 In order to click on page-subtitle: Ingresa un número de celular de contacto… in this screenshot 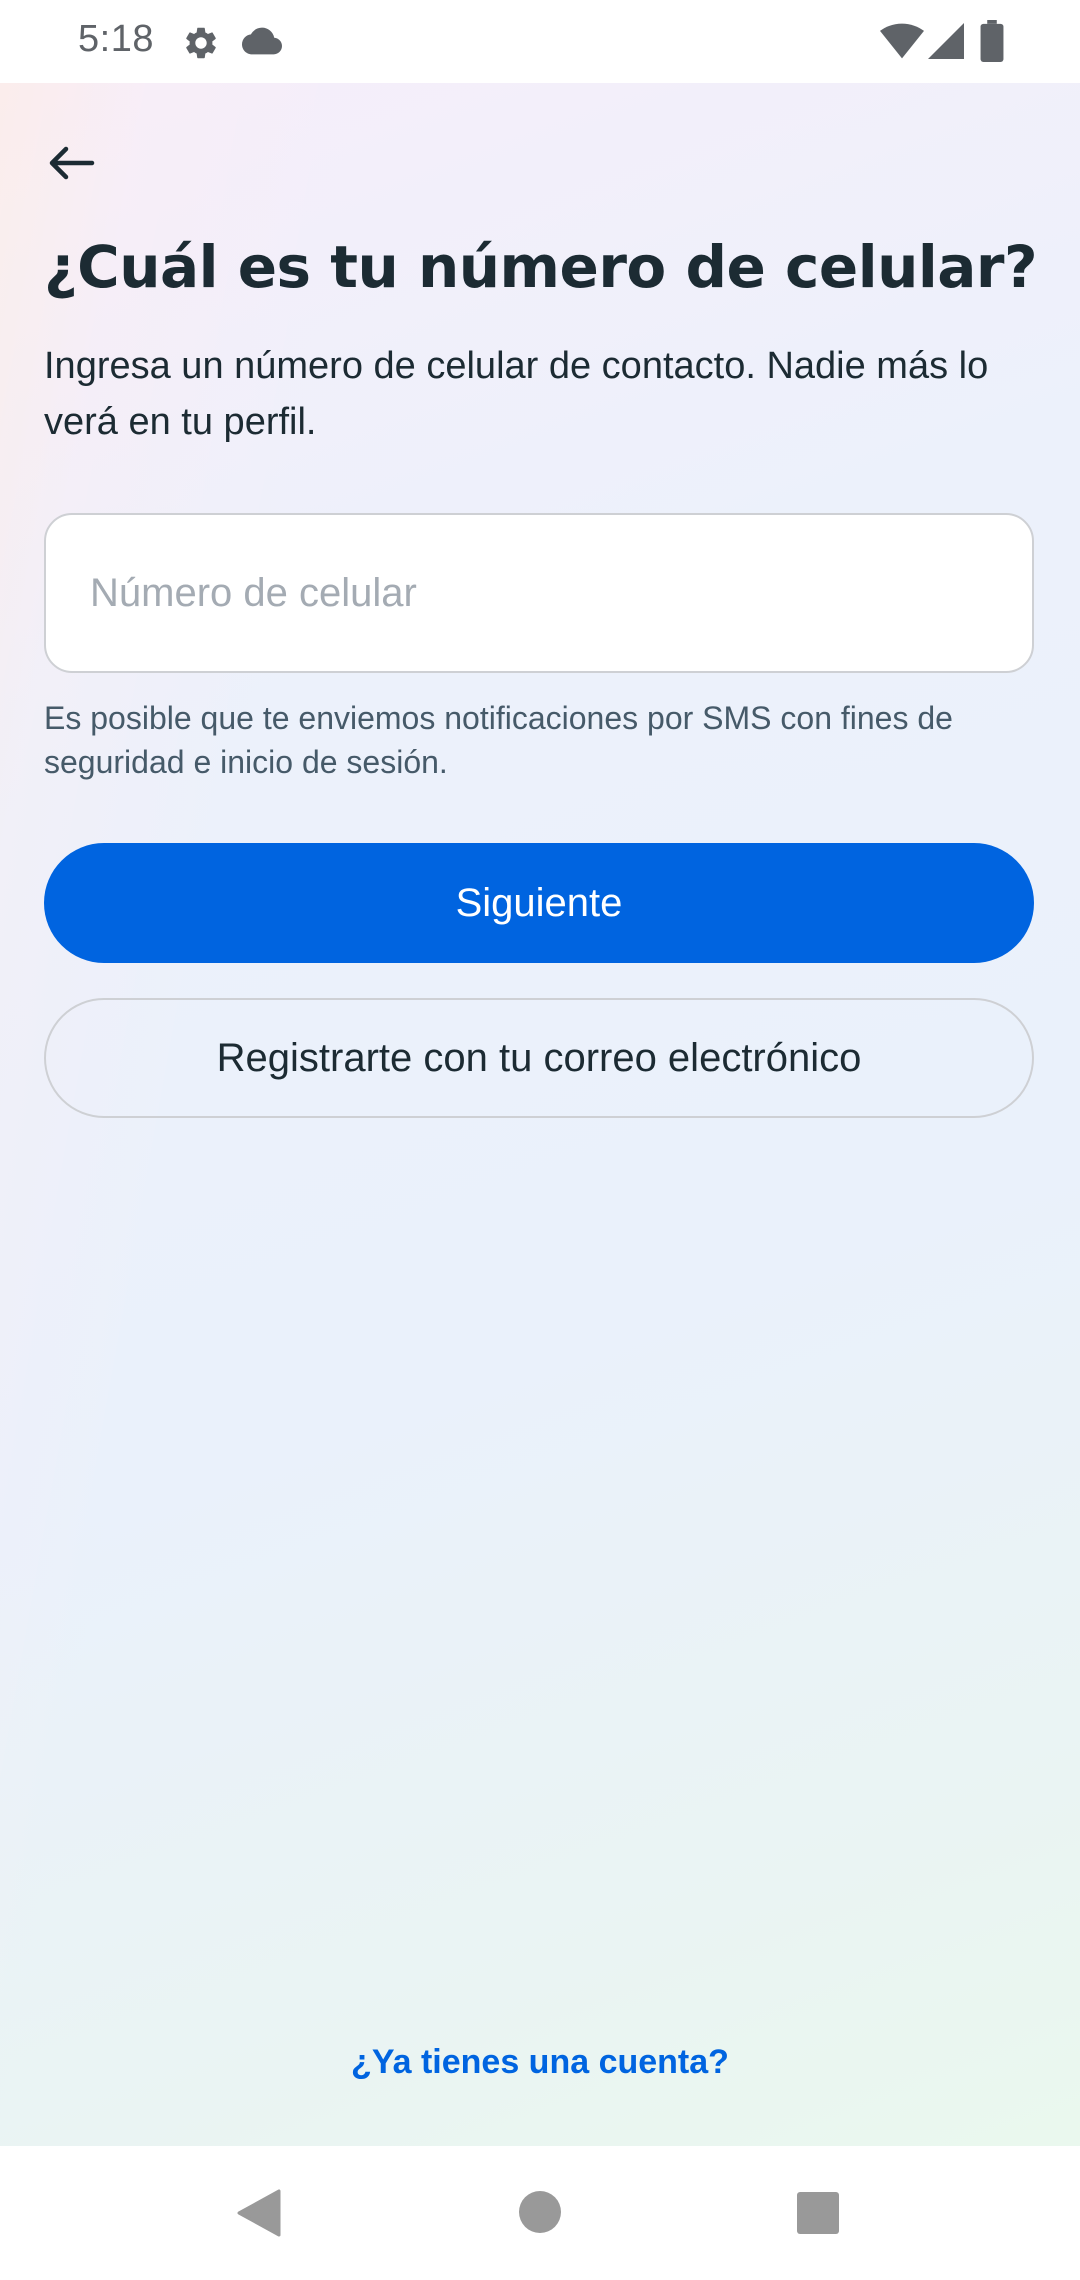, I will do `click(516, 394)`.